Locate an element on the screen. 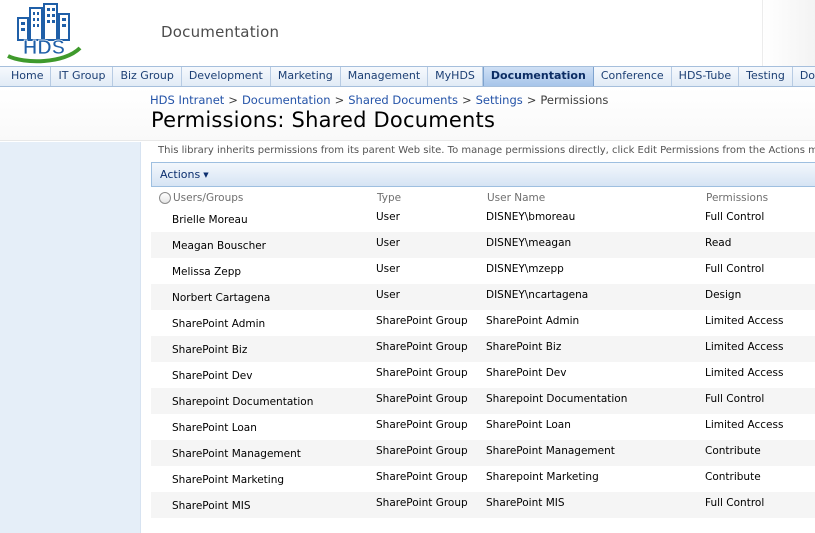 The height and width of the screenshot is (533, 815). table-row: Meagan Bouscher User DISNEY\meagan Read is located at coordinates (483, 245).